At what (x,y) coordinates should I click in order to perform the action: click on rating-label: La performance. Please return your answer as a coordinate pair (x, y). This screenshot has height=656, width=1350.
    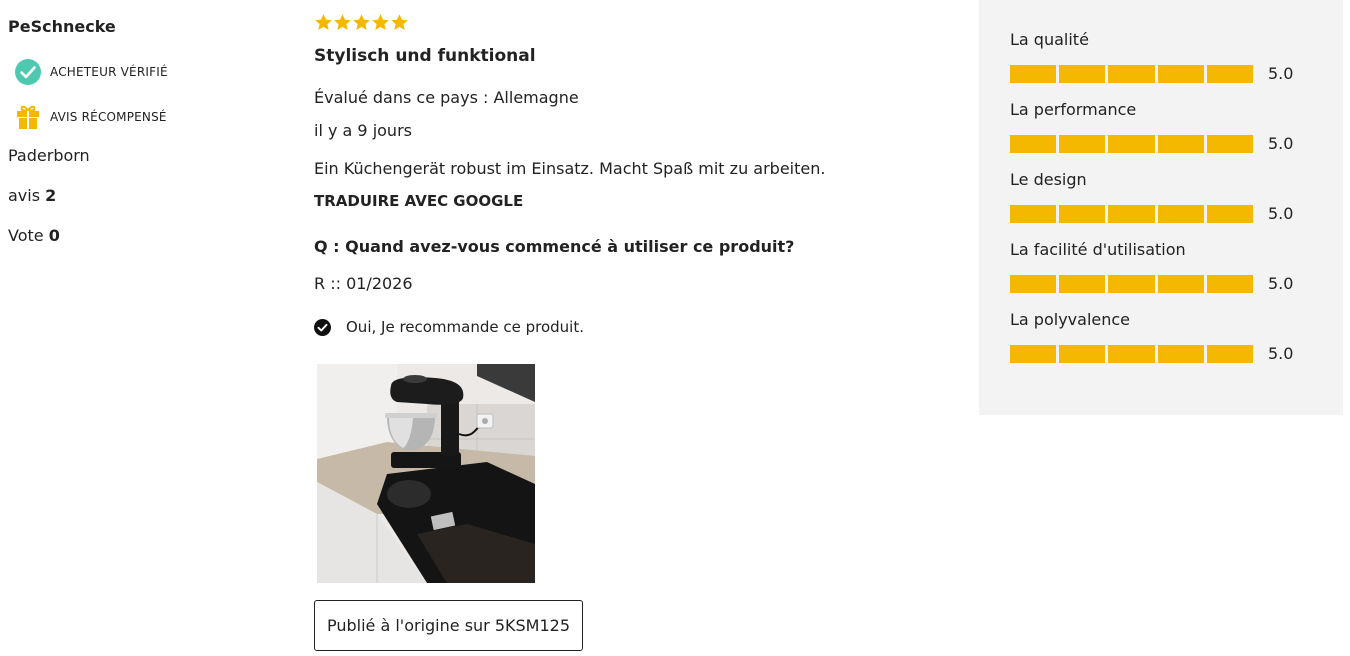
    Looking at the image, I should click on (1073, 109).